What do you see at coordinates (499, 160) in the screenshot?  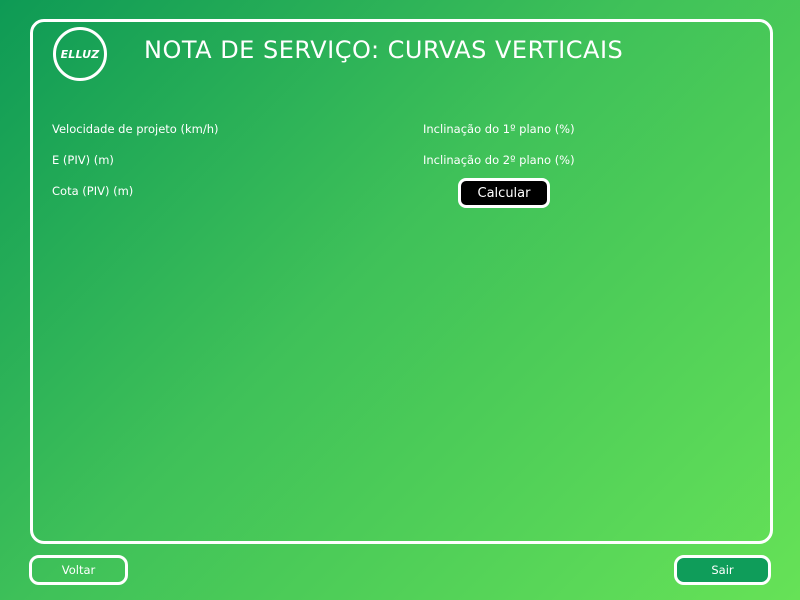 I see `second-grade-label: Inclinação do 2º plano (%)` at bounding box center [499, 160].